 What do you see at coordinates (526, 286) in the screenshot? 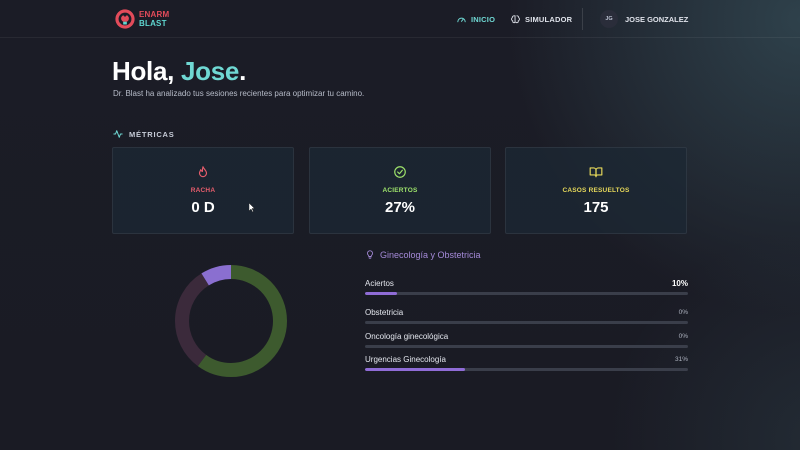
I see `progress-row-aciertos: Aciertos 10%` at bounding box center [526, 286].